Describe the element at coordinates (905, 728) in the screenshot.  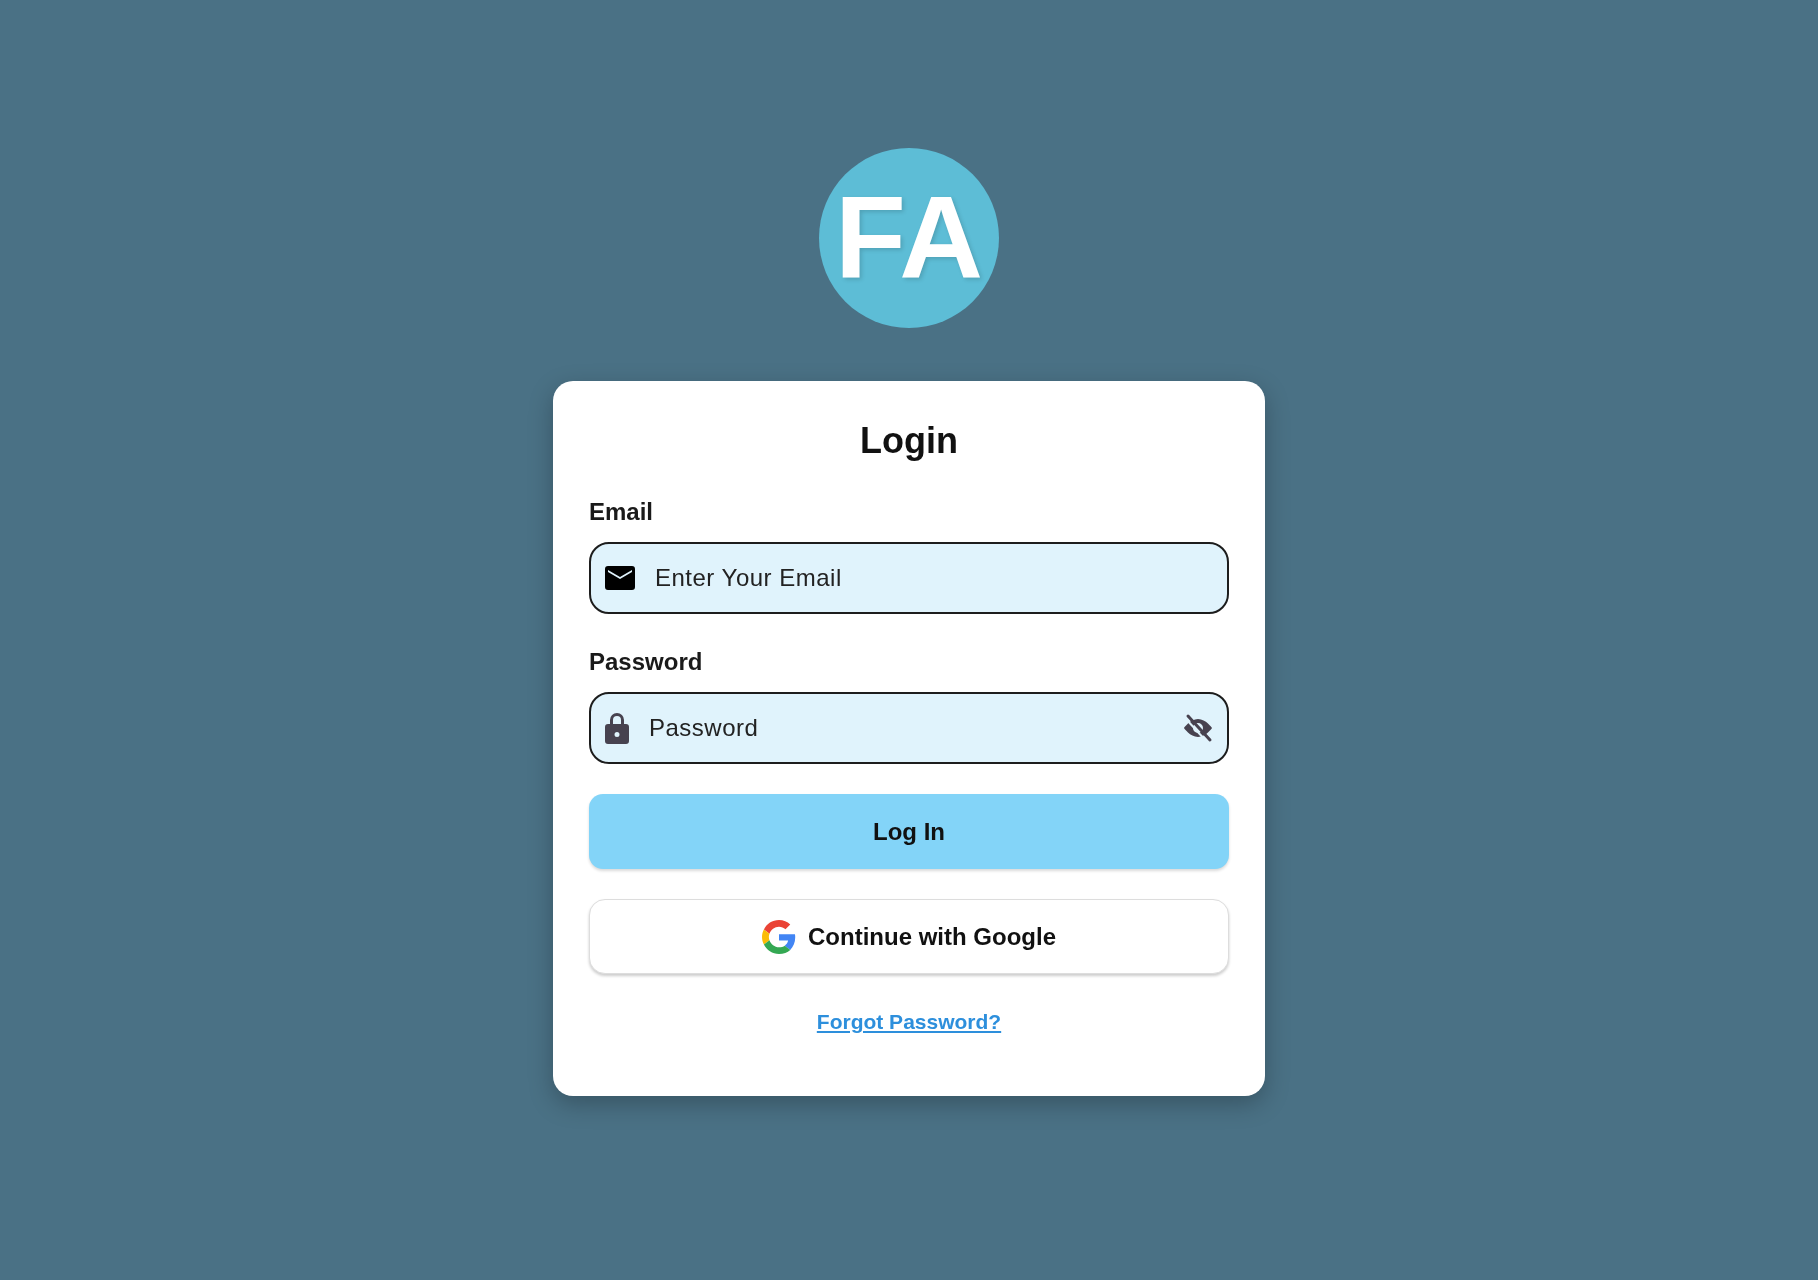
I see `password-input: Password` at that location.